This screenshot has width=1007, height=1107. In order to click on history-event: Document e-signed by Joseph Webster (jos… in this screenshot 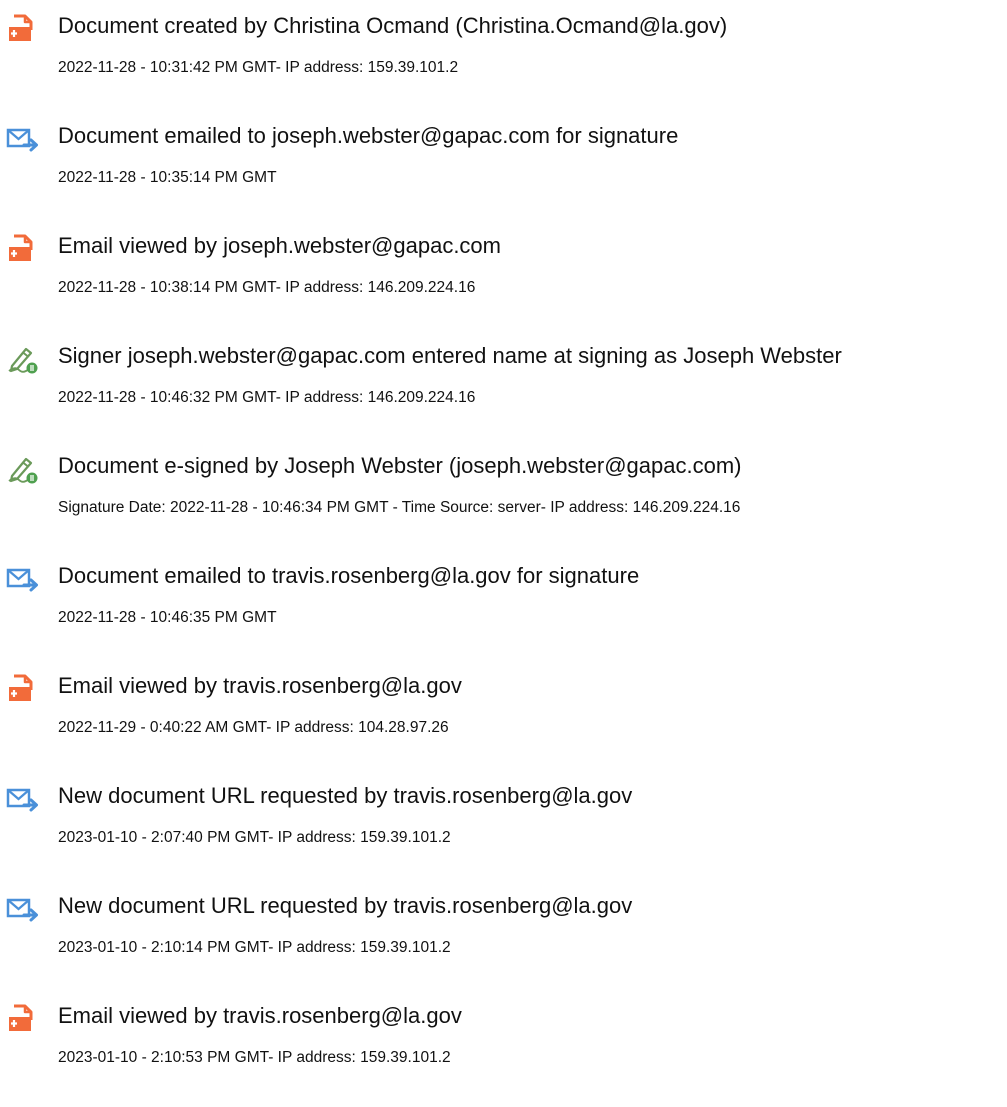, I will do `click(503, 491)`.